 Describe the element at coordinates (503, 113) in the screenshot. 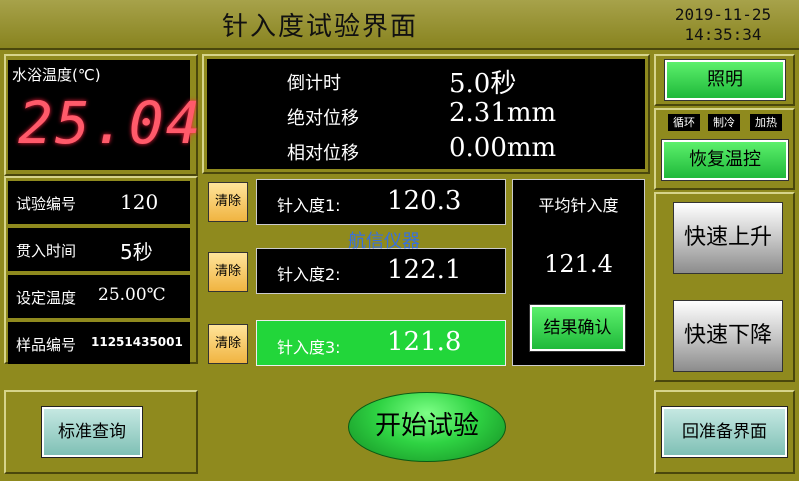

I see `absolute-displacement-value: 2.31mm` at that location.